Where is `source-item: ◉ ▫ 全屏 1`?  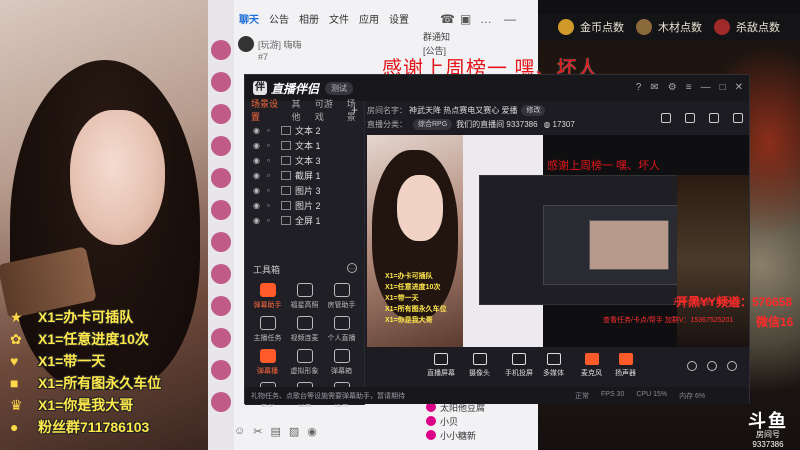
source-item: ◉ ▫ 全屏 1 is located at coordinates (304, 220).